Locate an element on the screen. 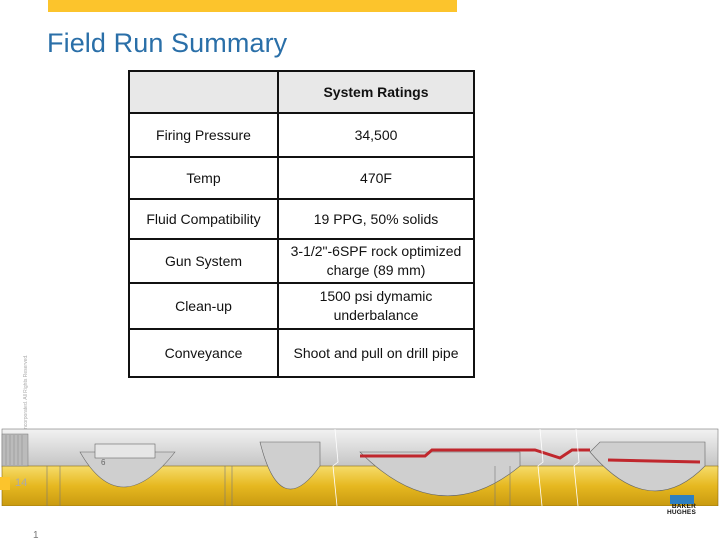 The image size is (720, 541). row-label: Gun System is located at coordinates (203, 261).